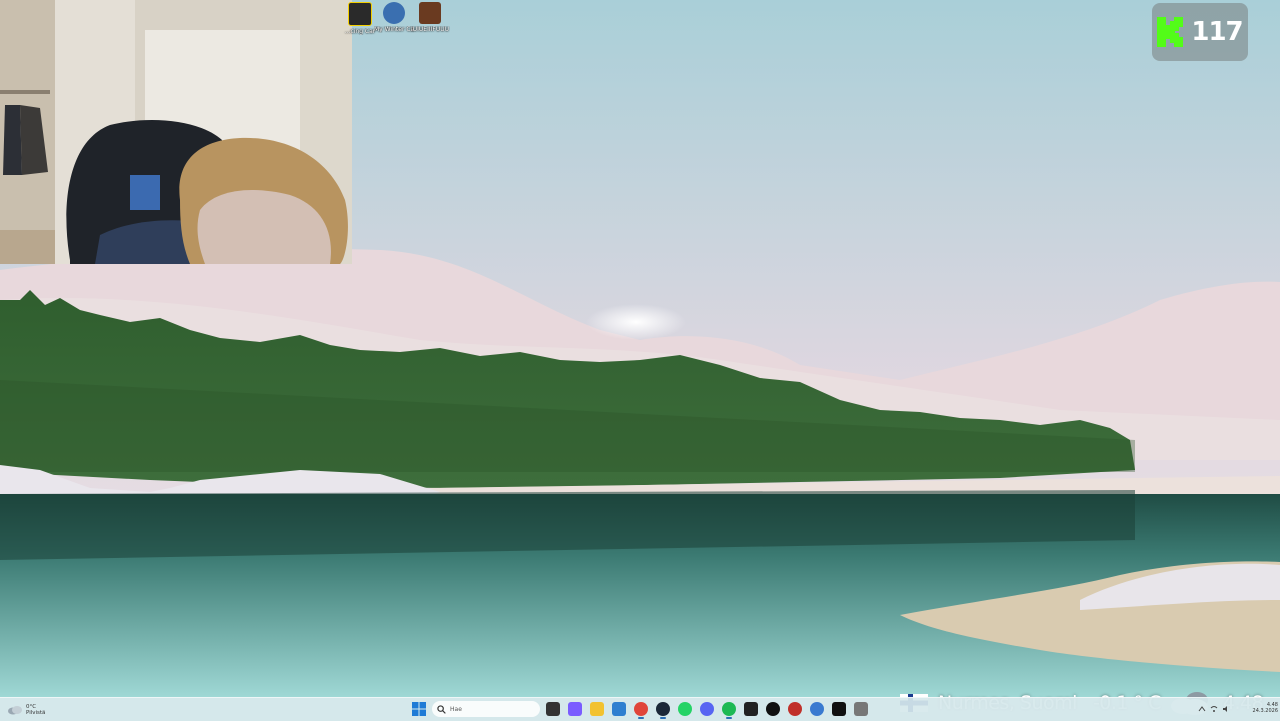 Image resolution: width=1280 pixels, height=721 pixels. What do you see at coordinates (795, 709) in the screenshot?
I see `taskbar-app-recorder-icon` at bounding box center [795, 709].